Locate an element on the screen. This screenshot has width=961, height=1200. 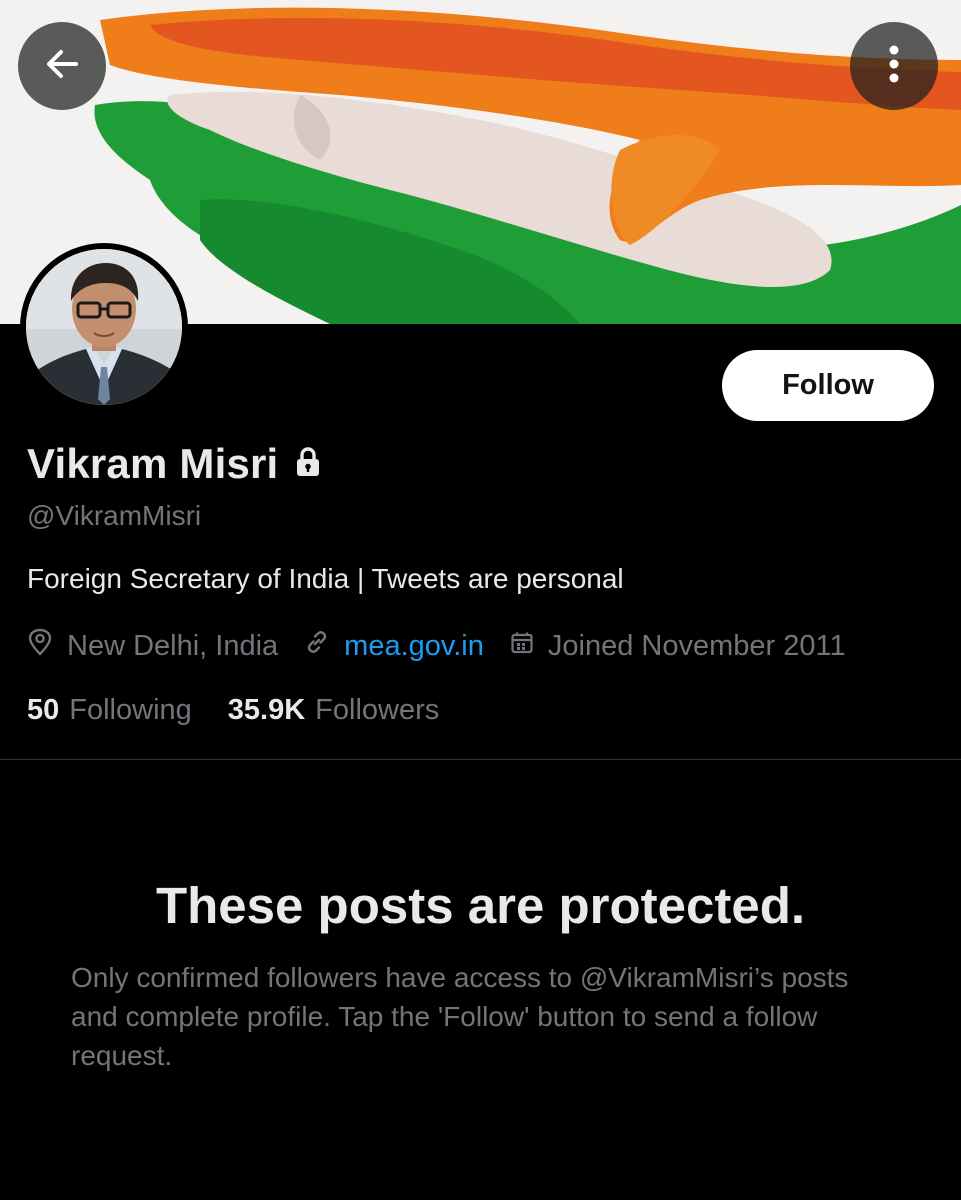
website-item: mea.gov.in is located at coordinates (394, 646).